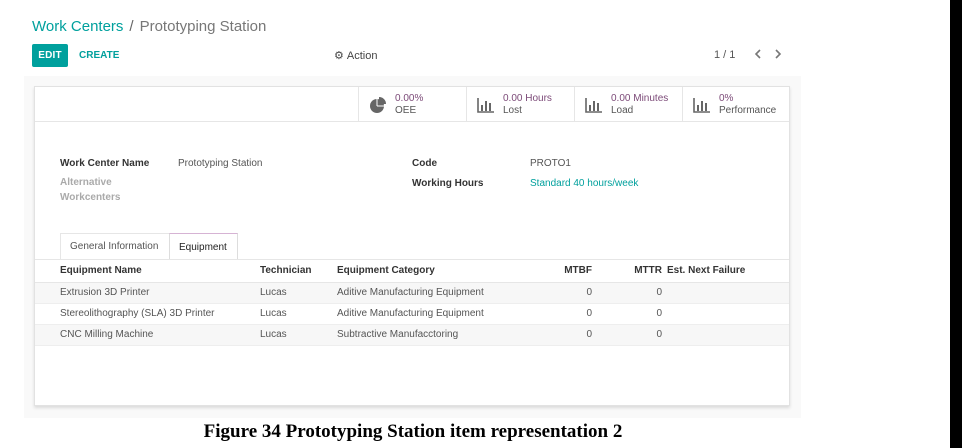 The height and width of the screenshot is (448, 962). What do you see at coordinates (956, 224) in the screenshot?
I see `right-edge-bar` at bounding box center [956, 224].